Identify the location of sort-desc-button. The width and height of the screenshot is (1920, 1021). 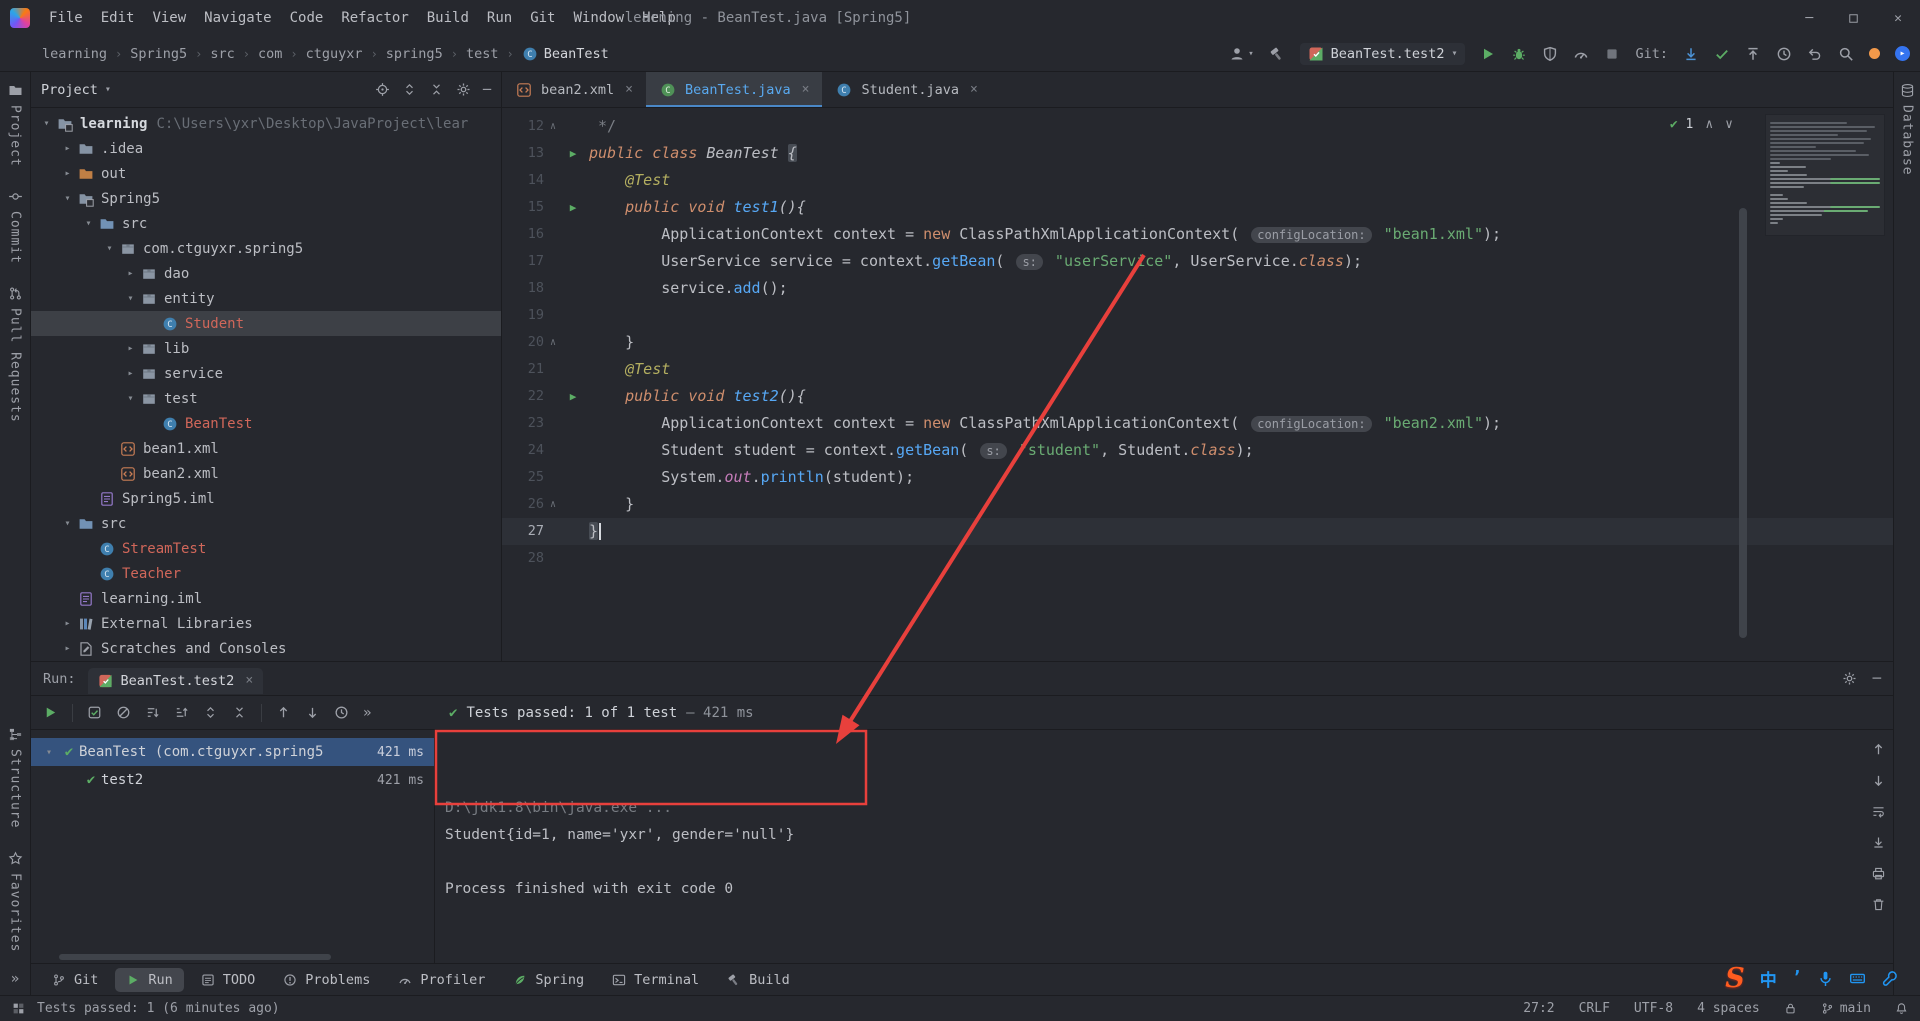
(152, 712).